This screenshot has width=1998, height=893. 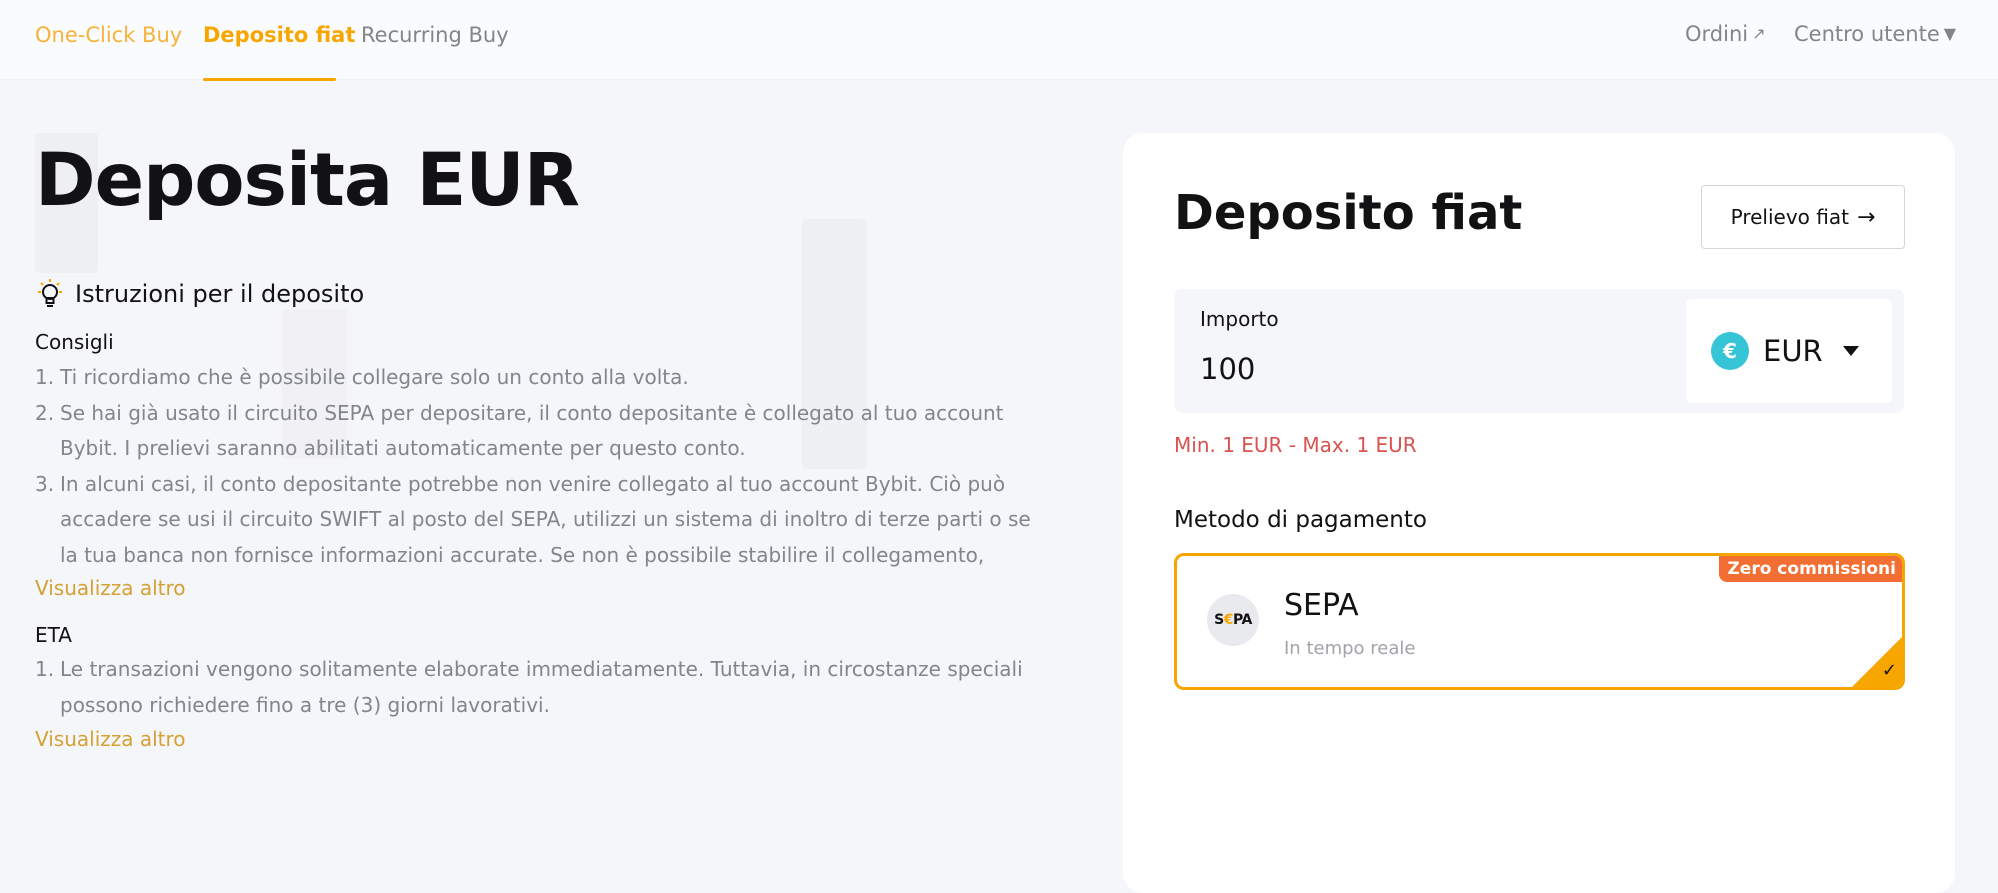 I want to click on arrow-right-icon: →, so click(x=1866, y=217).